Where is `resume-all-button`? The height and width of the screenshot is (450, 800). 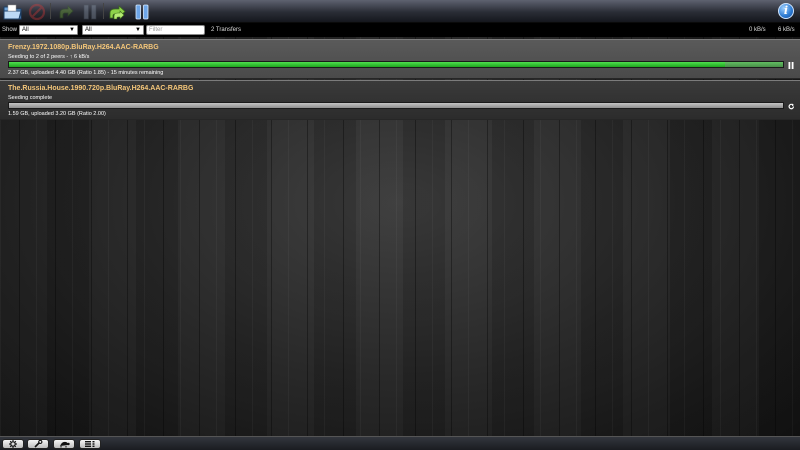
resume-all-button is located at coordinates (118, 11).